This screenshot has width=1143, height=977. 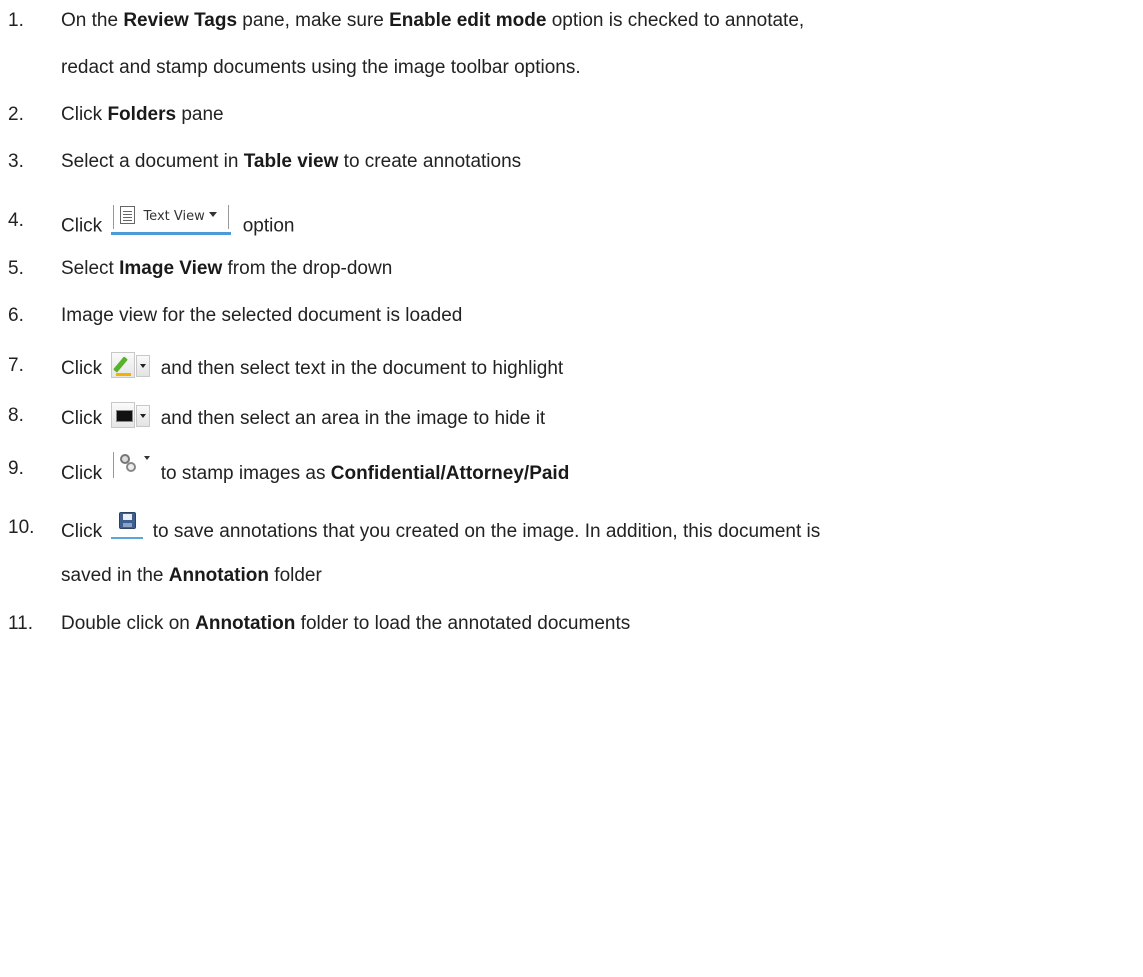 What do you see at coordinates (450, 474) in the screenshot?
I see `ui-term-confidential-attorney-paid: Confidential/Attorney/Paid` at bounding box center [450, 474].